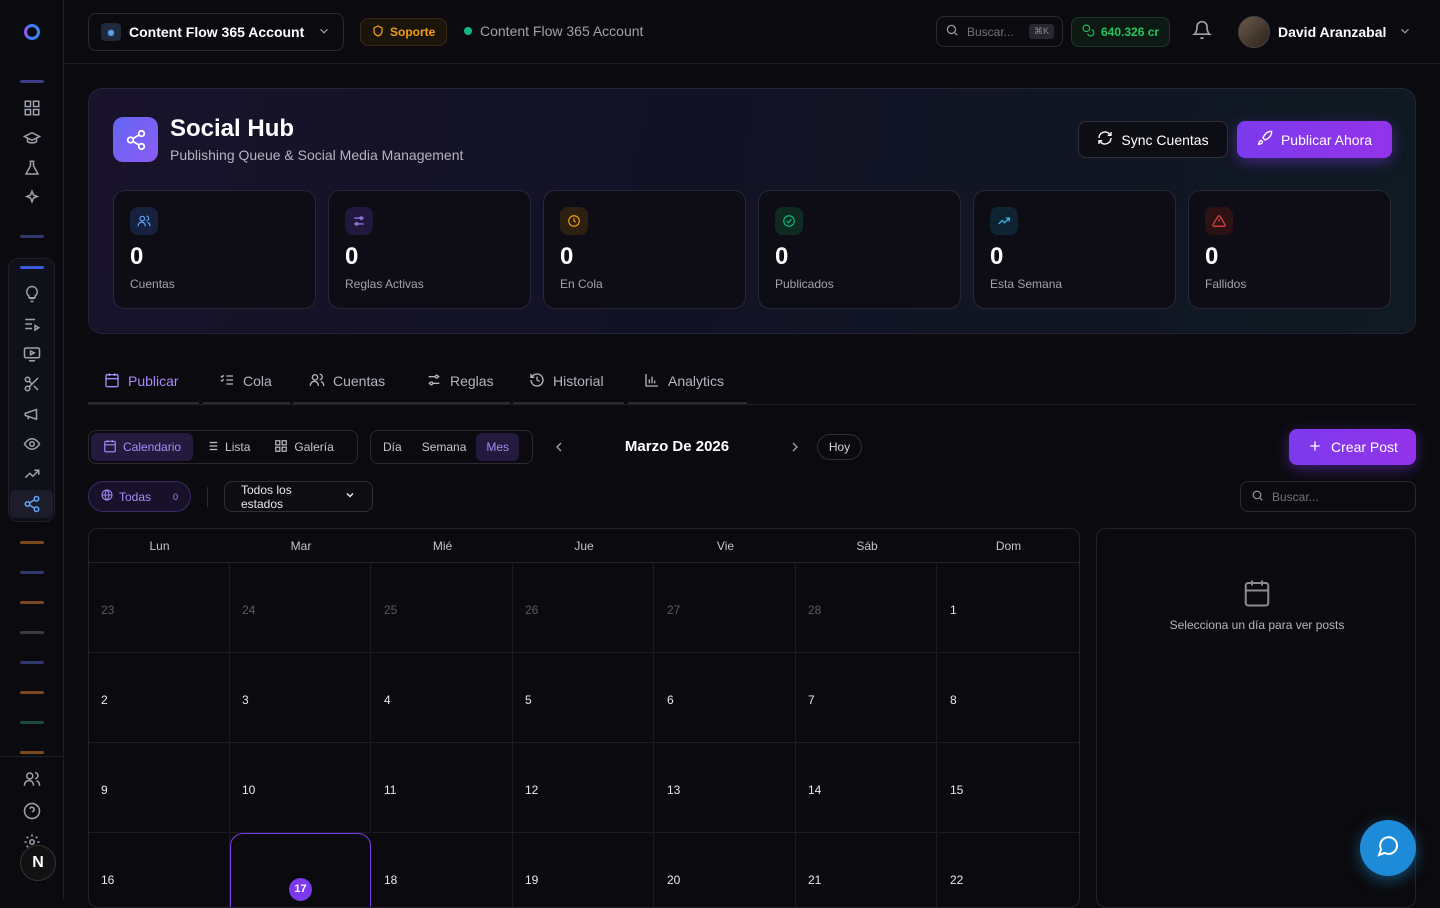 The width and height of the screenshot is (1440, 908). I want to click on workspace-avatar: N, so click(38, 863).